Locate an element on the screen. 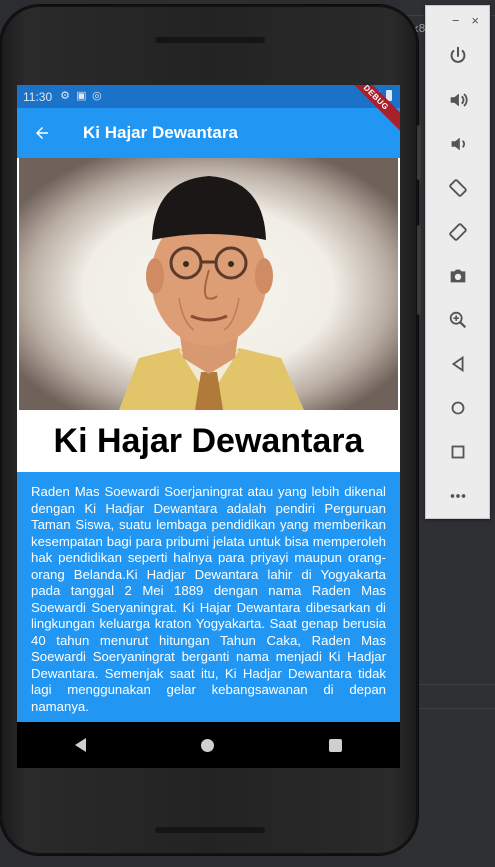 The image size is (495, 867). app-bar: Ki Hajar Dewantara is located at coordinates (208, 133).